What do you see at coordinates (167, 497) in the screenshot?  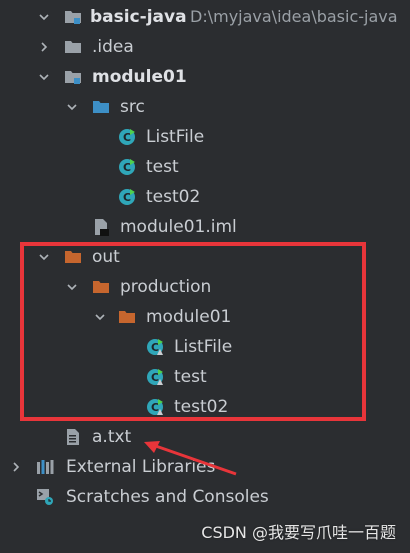 I see `scratches-label: Scratches and Consoles` at bounding box center [167, 497].